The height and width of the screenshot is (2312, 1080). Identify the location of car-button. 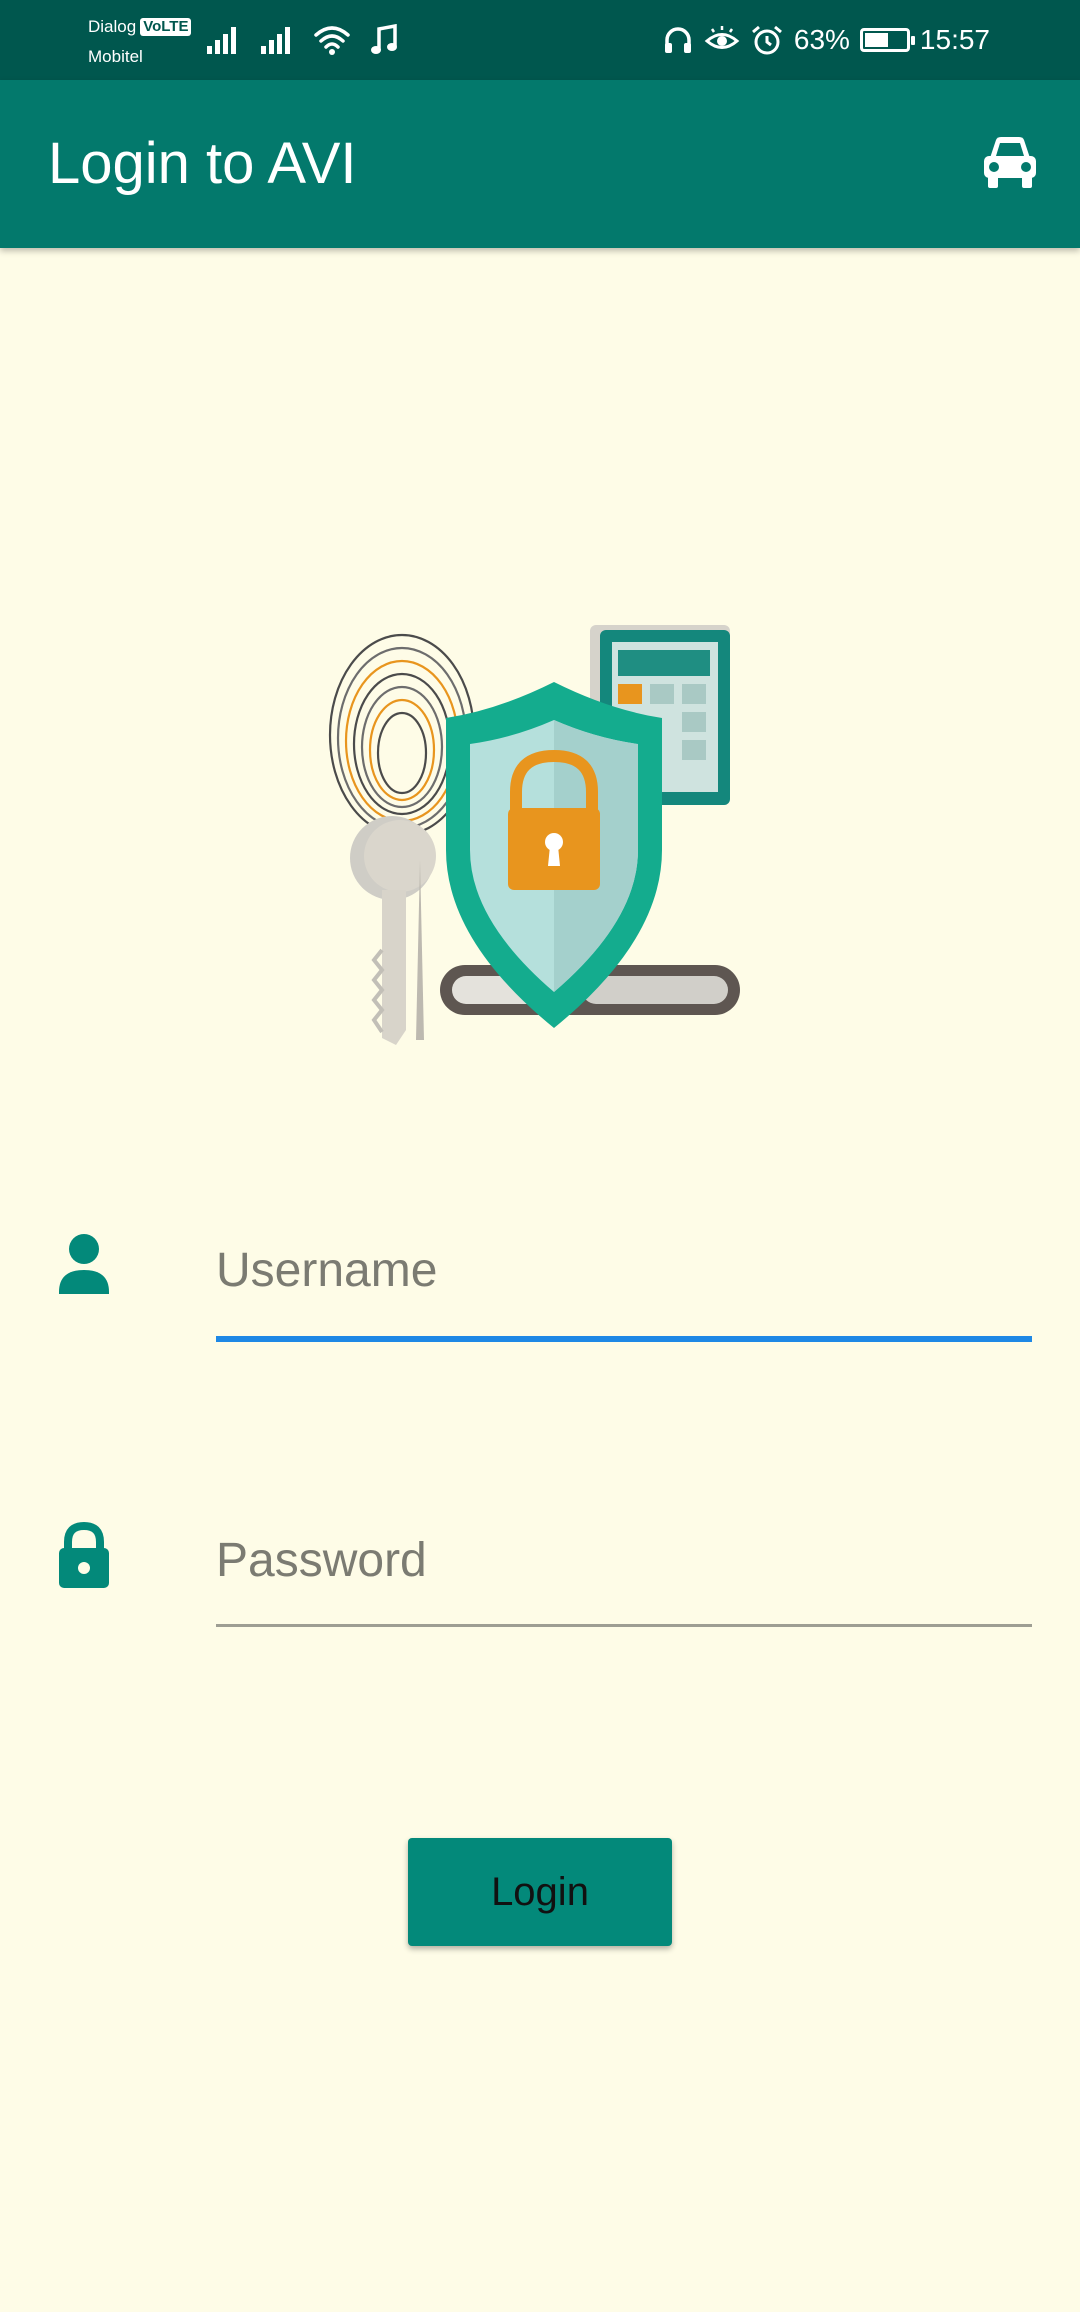
(1010, 162).